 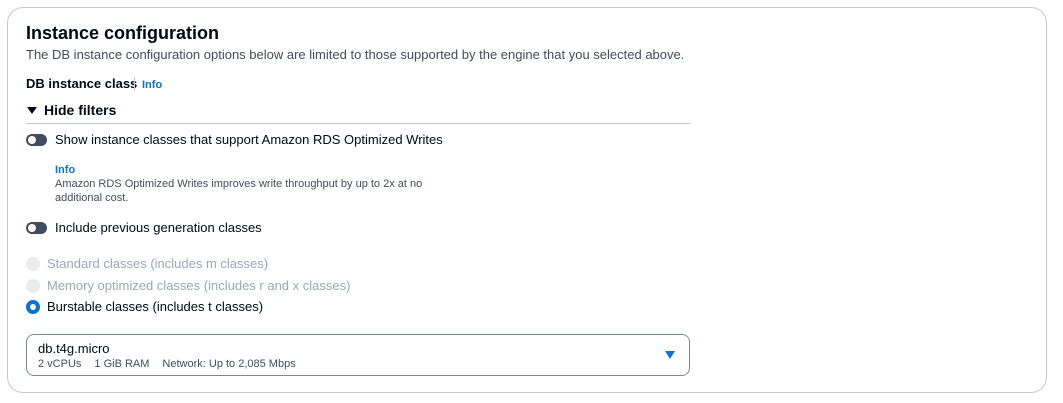 I want to click on radio-standard-classes: Standard classes (includes m classes), so click(x=147, y=264).